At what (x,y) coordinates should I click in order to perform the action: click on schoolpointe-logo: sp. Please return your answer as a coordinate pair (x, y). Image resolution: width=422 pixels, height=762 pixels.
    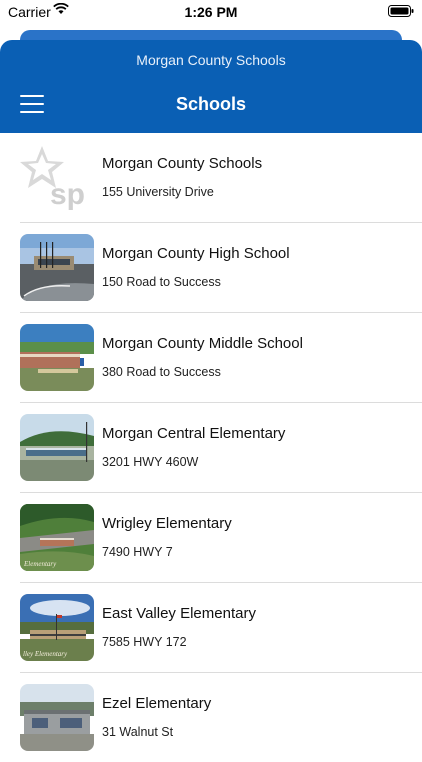
    Looking at the image, I should click on (57, 177).